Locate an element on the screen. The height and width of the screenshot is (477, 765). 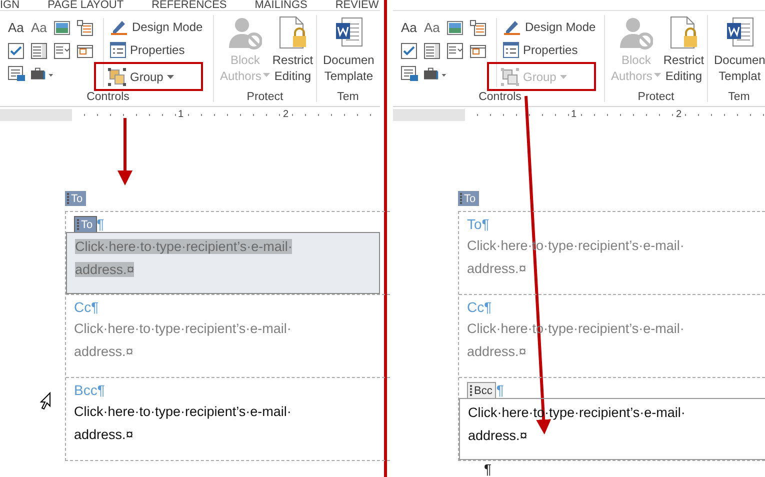
document-template-button: Documen Templat is located at coordinates (738, 53).